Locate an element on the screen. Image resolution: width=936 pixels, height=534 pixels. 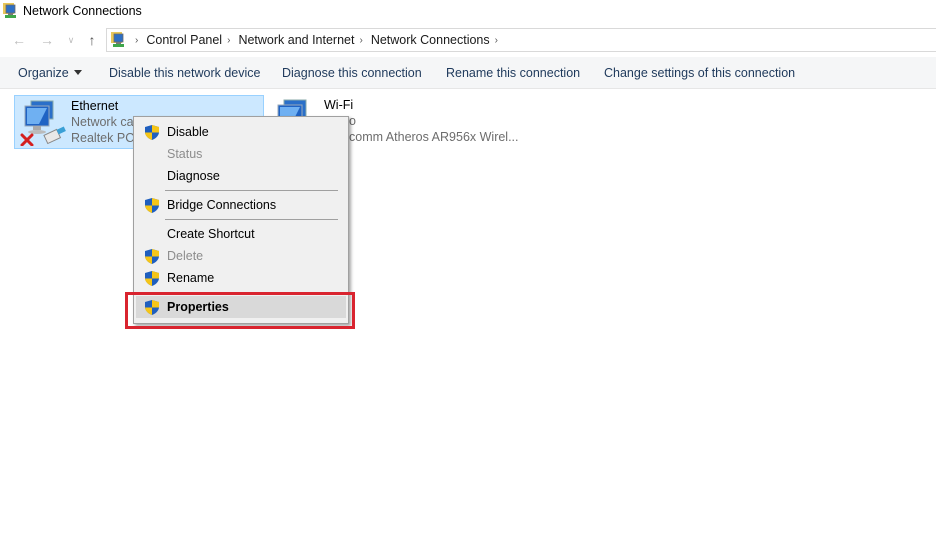
menu-item-label: Properties is located at coordinates (198, 307).